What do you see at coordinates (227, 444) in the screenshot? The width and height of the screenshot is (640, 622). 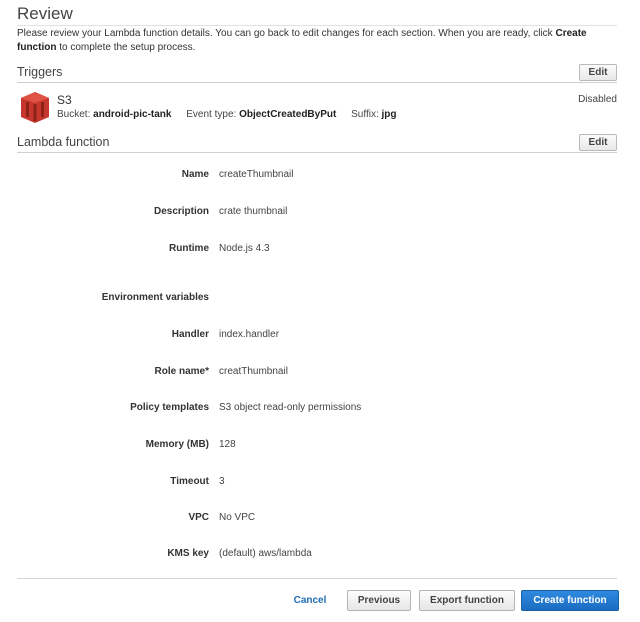 I see `field-value-memory: 128` at bounding box center [227, 444].